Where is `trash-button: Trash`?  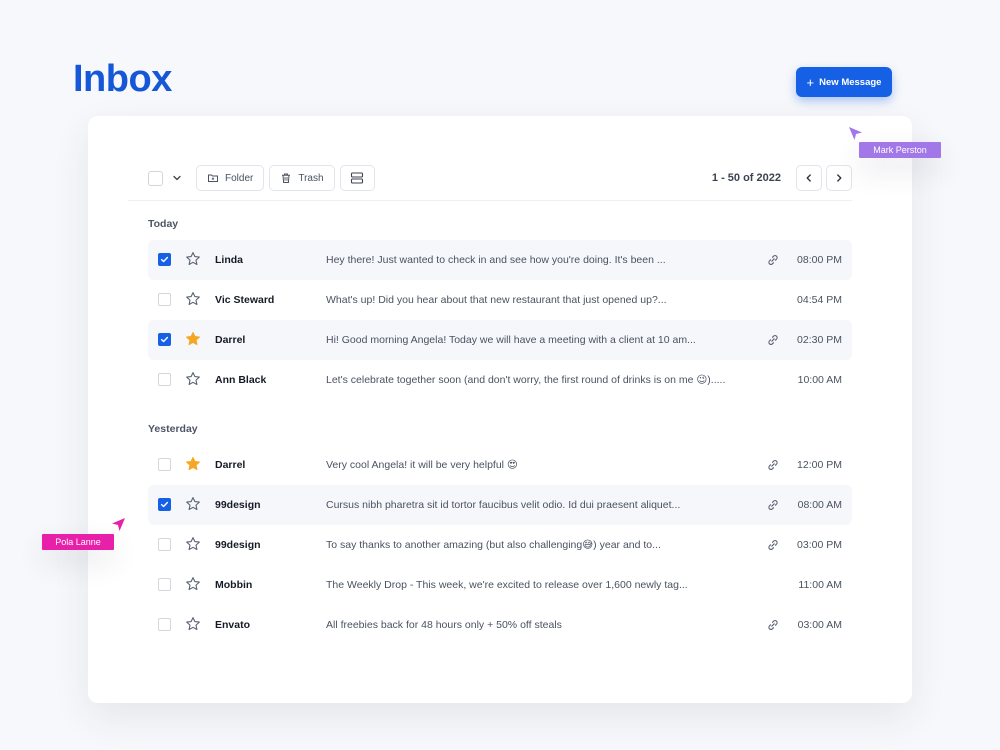
trash-button: Trash is located at coordinates (302, 178).